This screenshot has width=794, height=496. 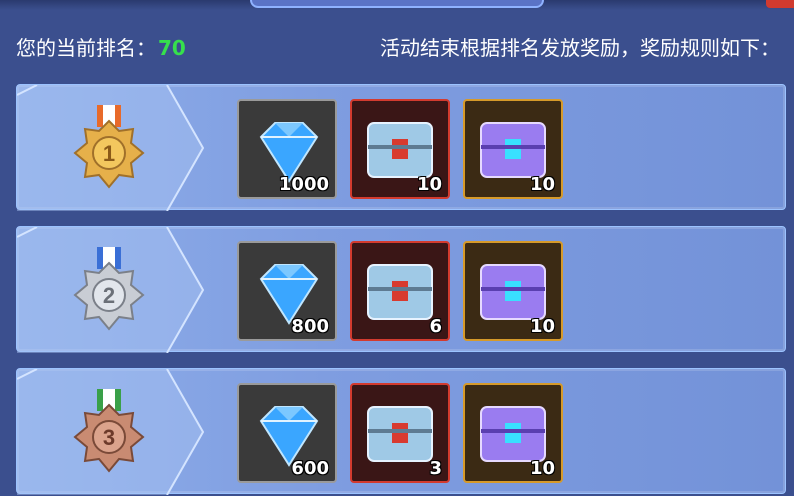 I want to click on red-chest-reward: 10, so click(x=400, y=149).